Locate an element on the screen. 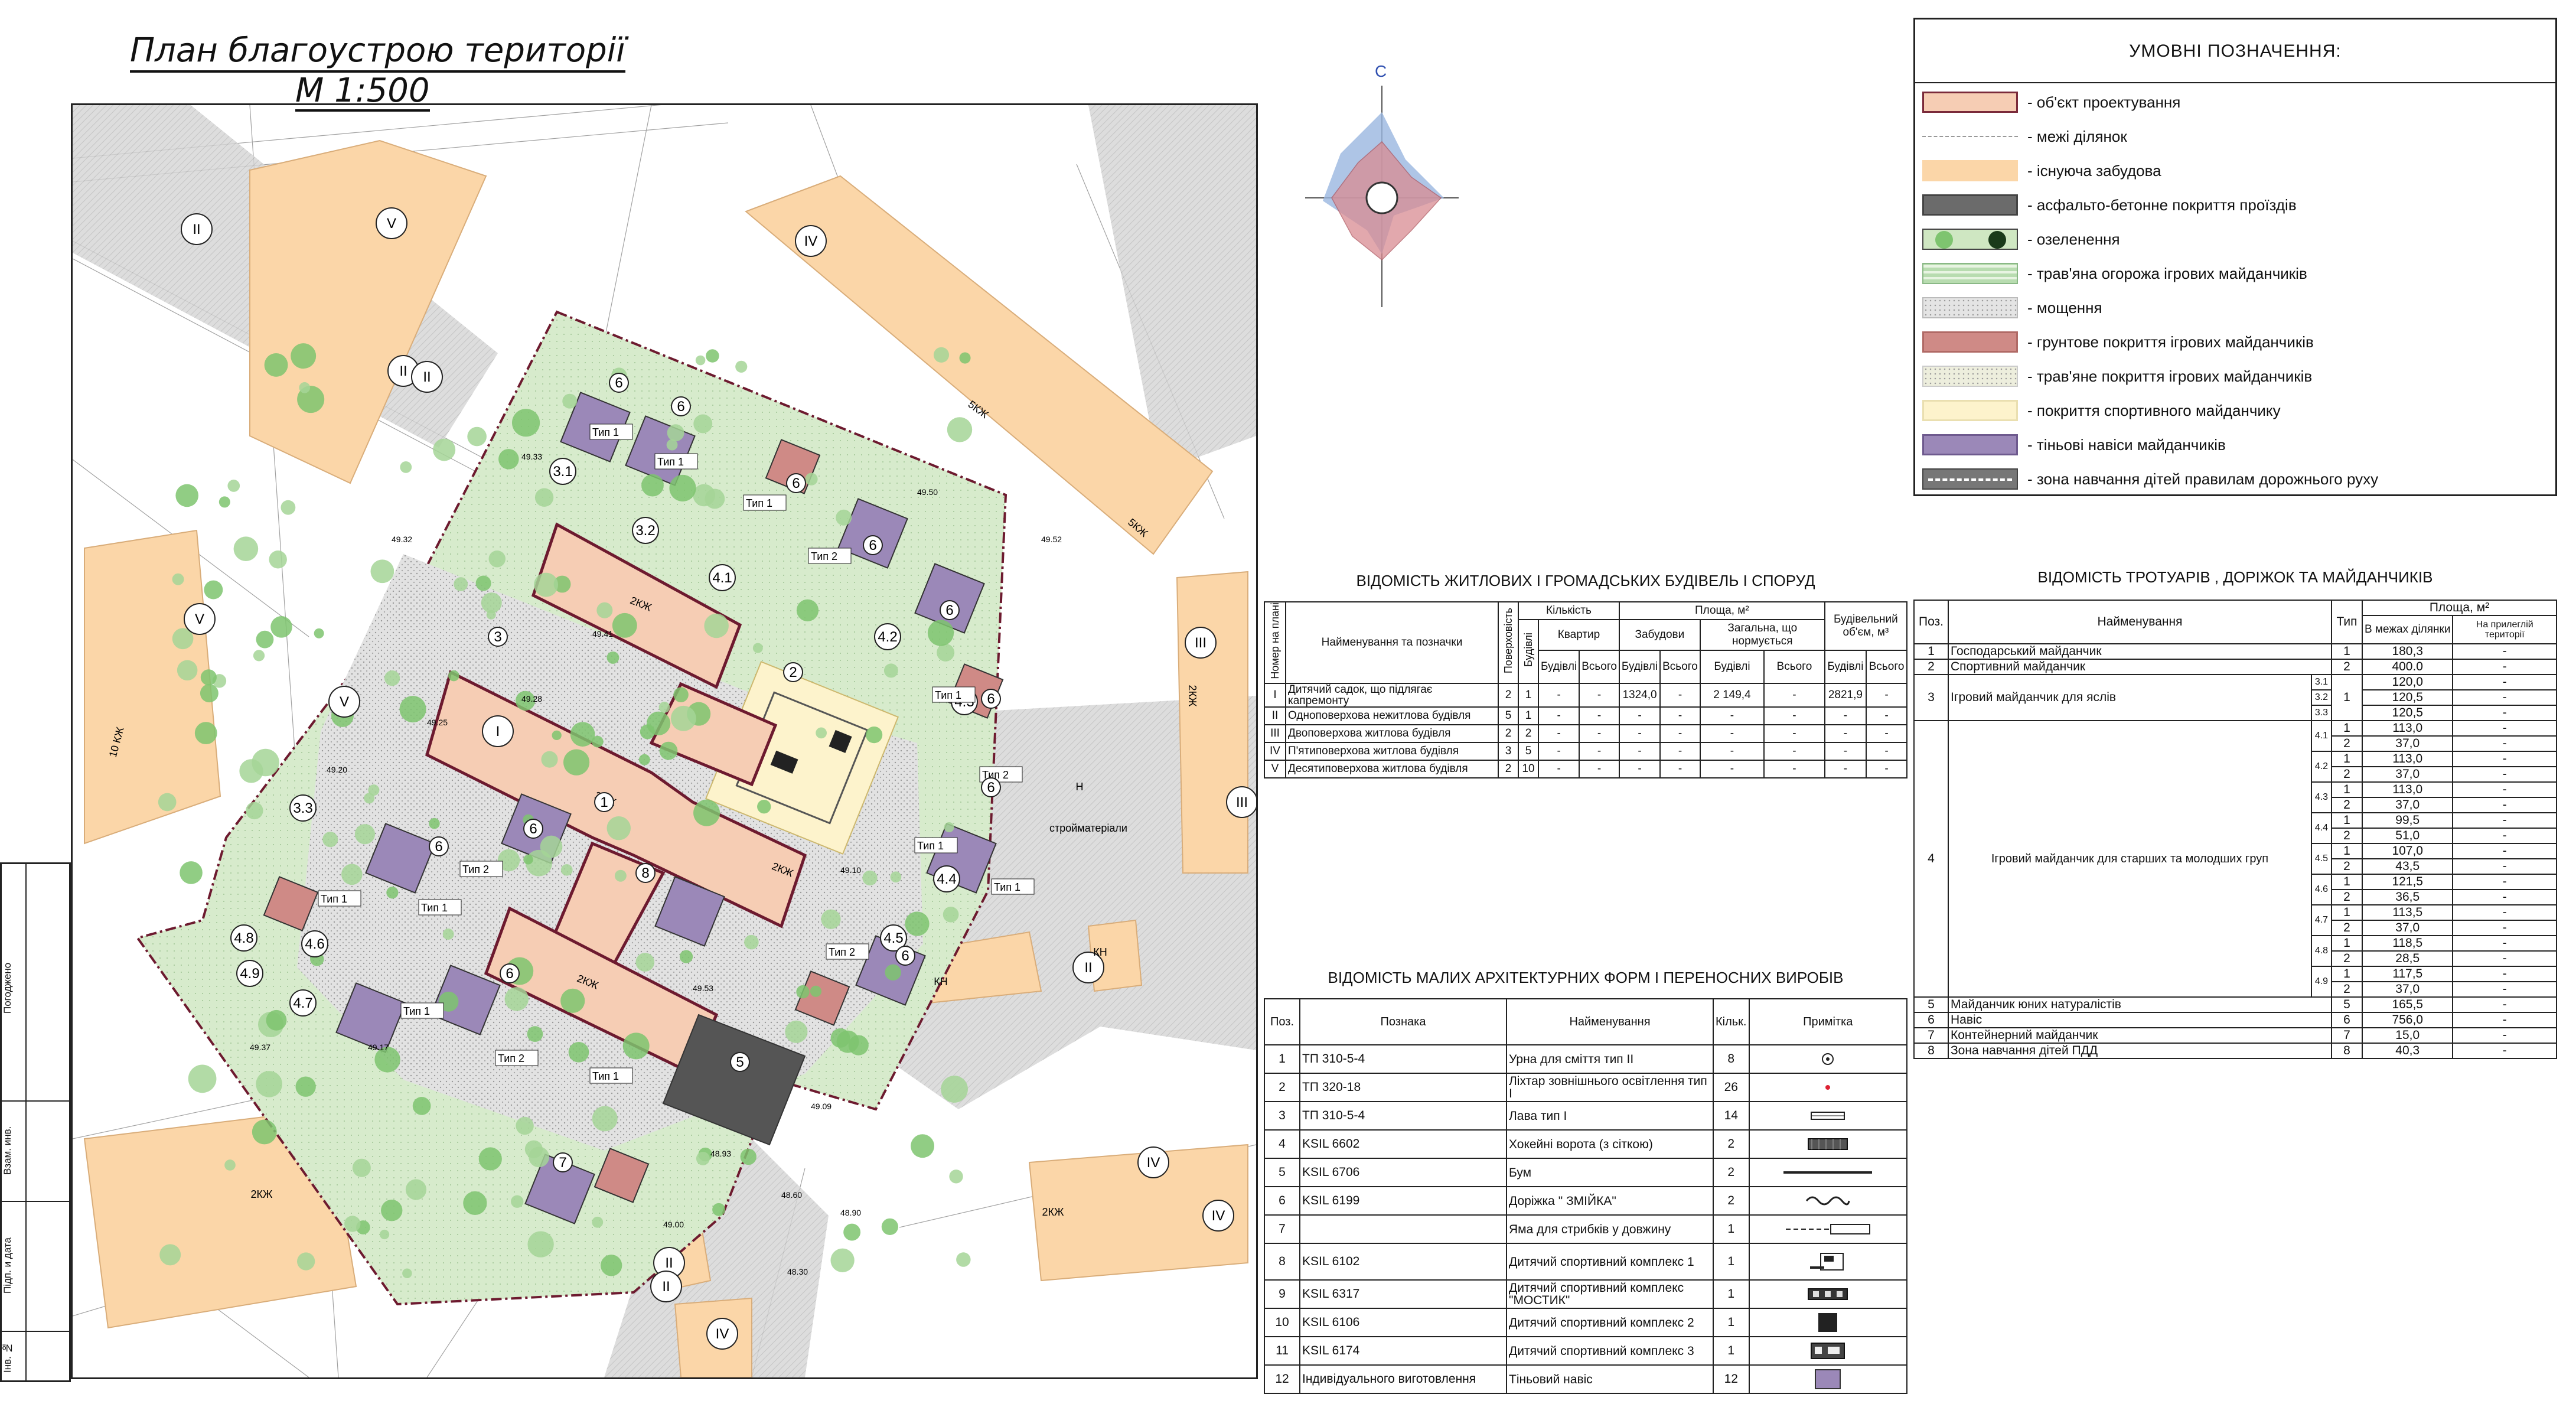 This screenshot has width=2576, height=1404. table-cell: 4.9 is located at coordinates (2321, 982).